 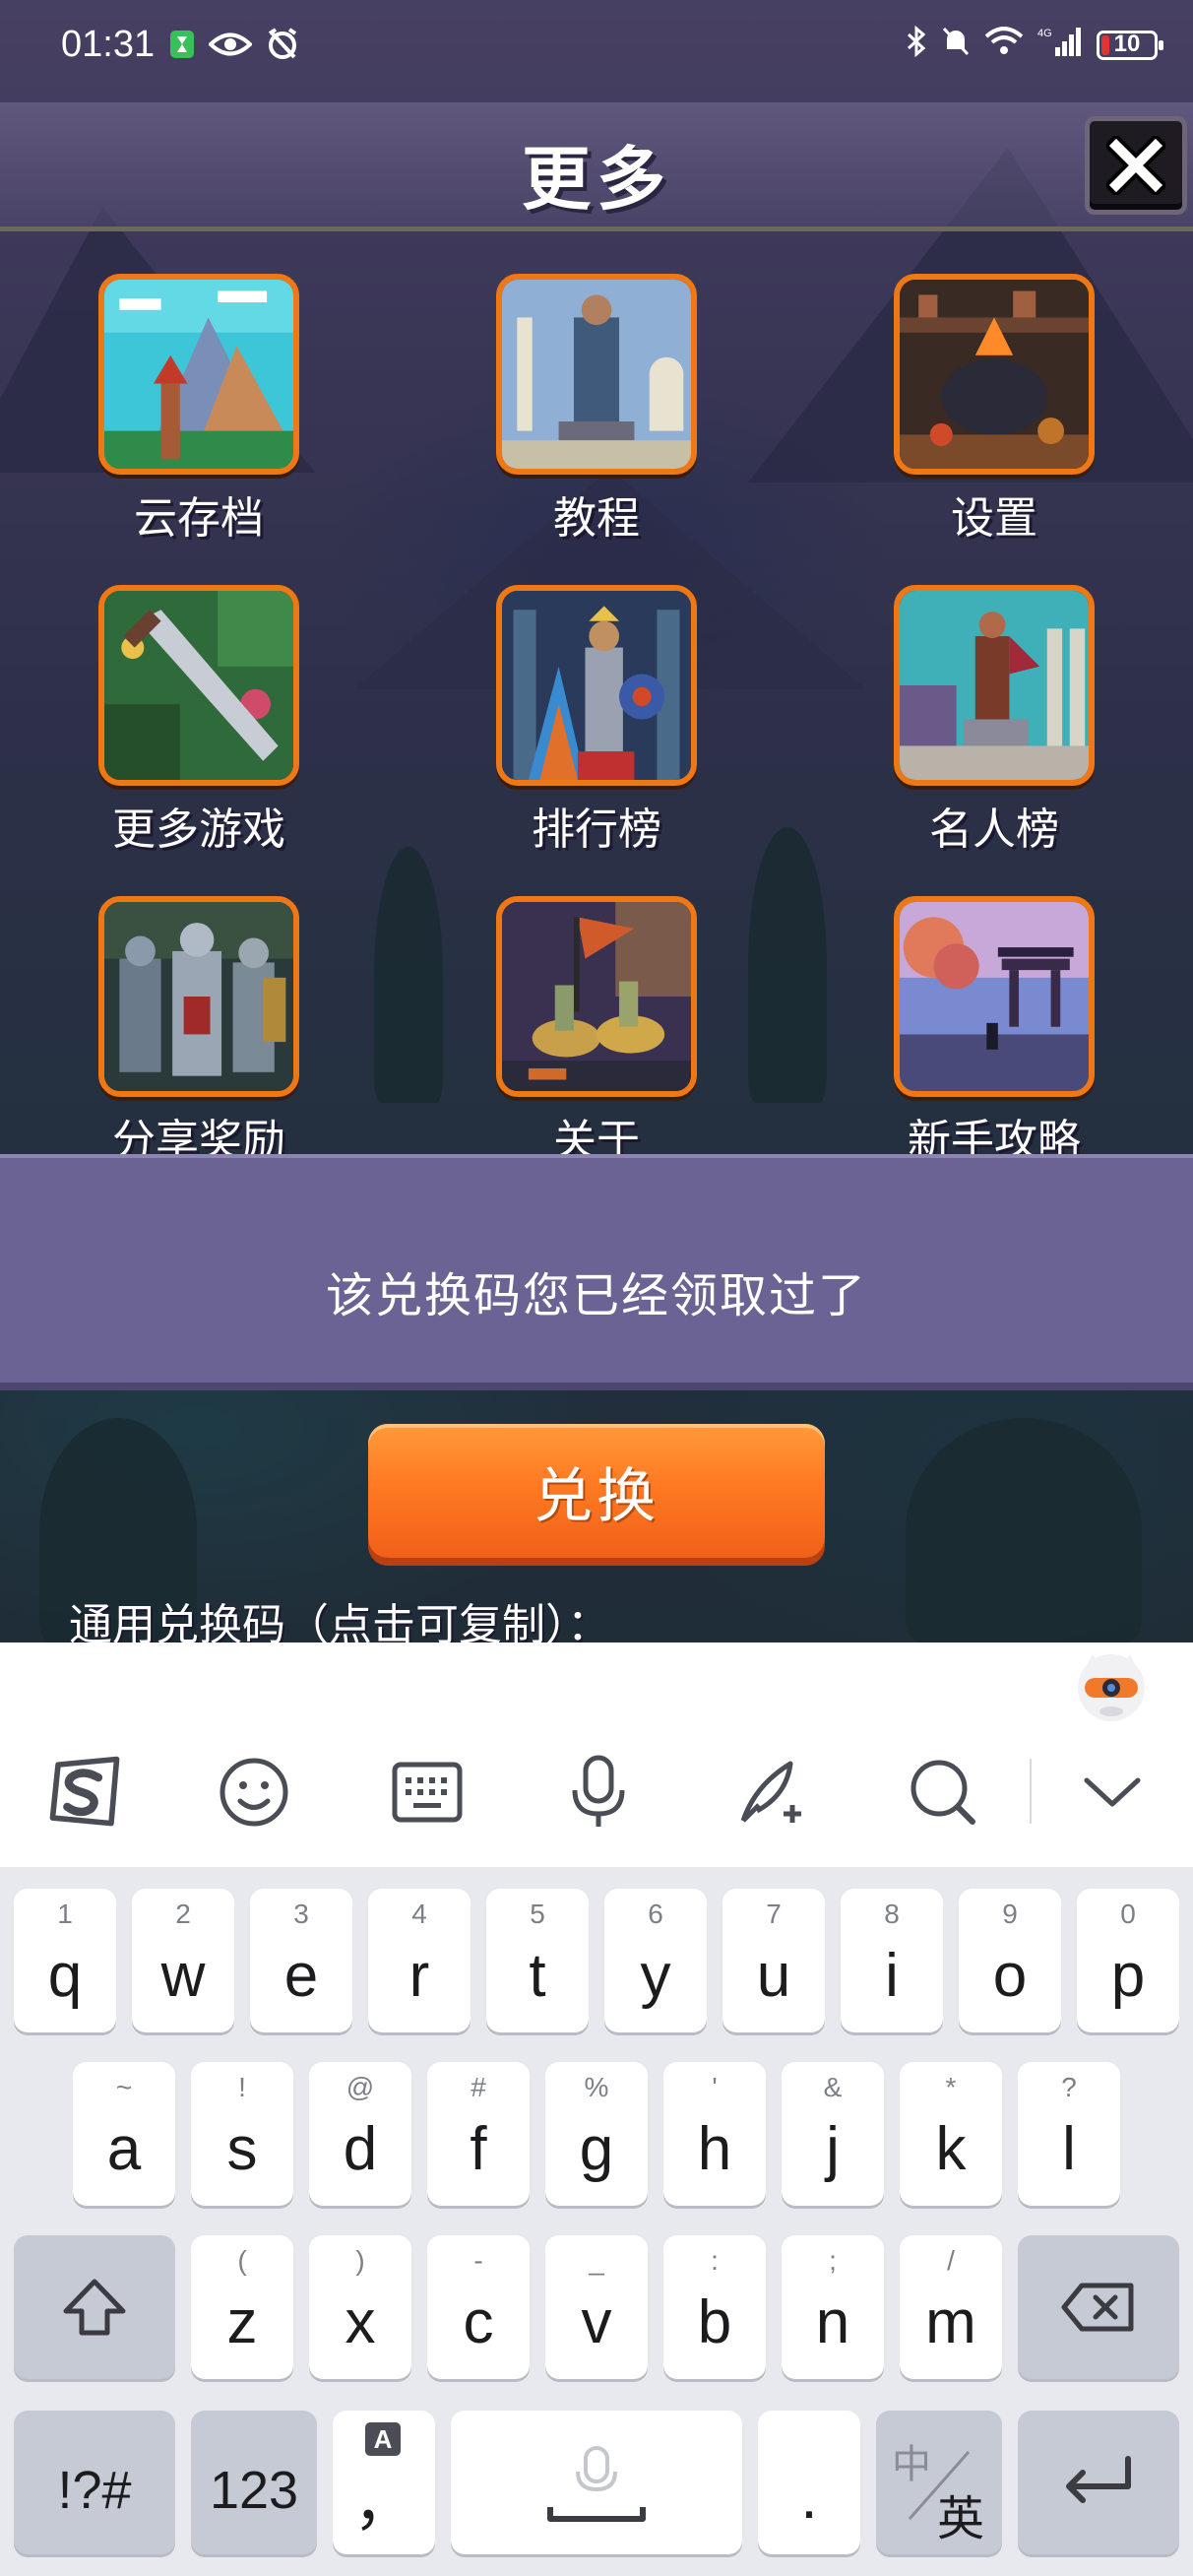 What do you see at coordinates (596, 996) in the screenshot?
I see `cavalry-icon` at bounding box center [596, 996].